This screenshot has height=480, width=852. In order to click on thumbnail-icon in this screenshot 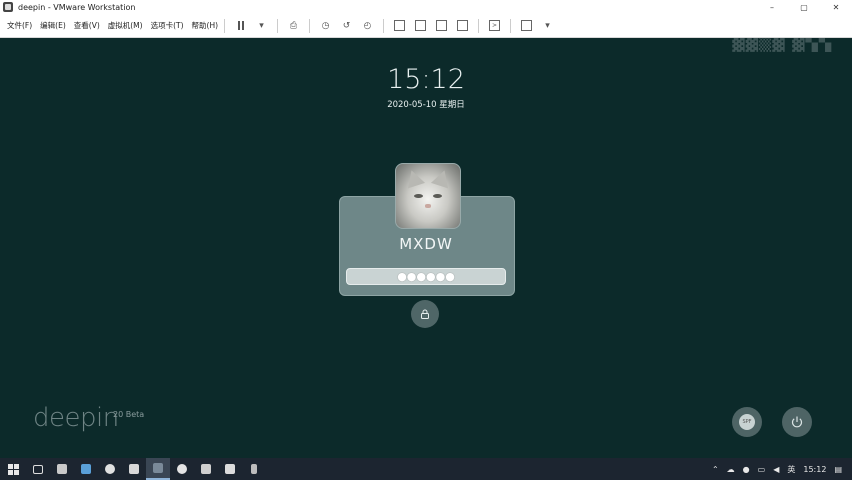, I will do `click(421, 25)`.